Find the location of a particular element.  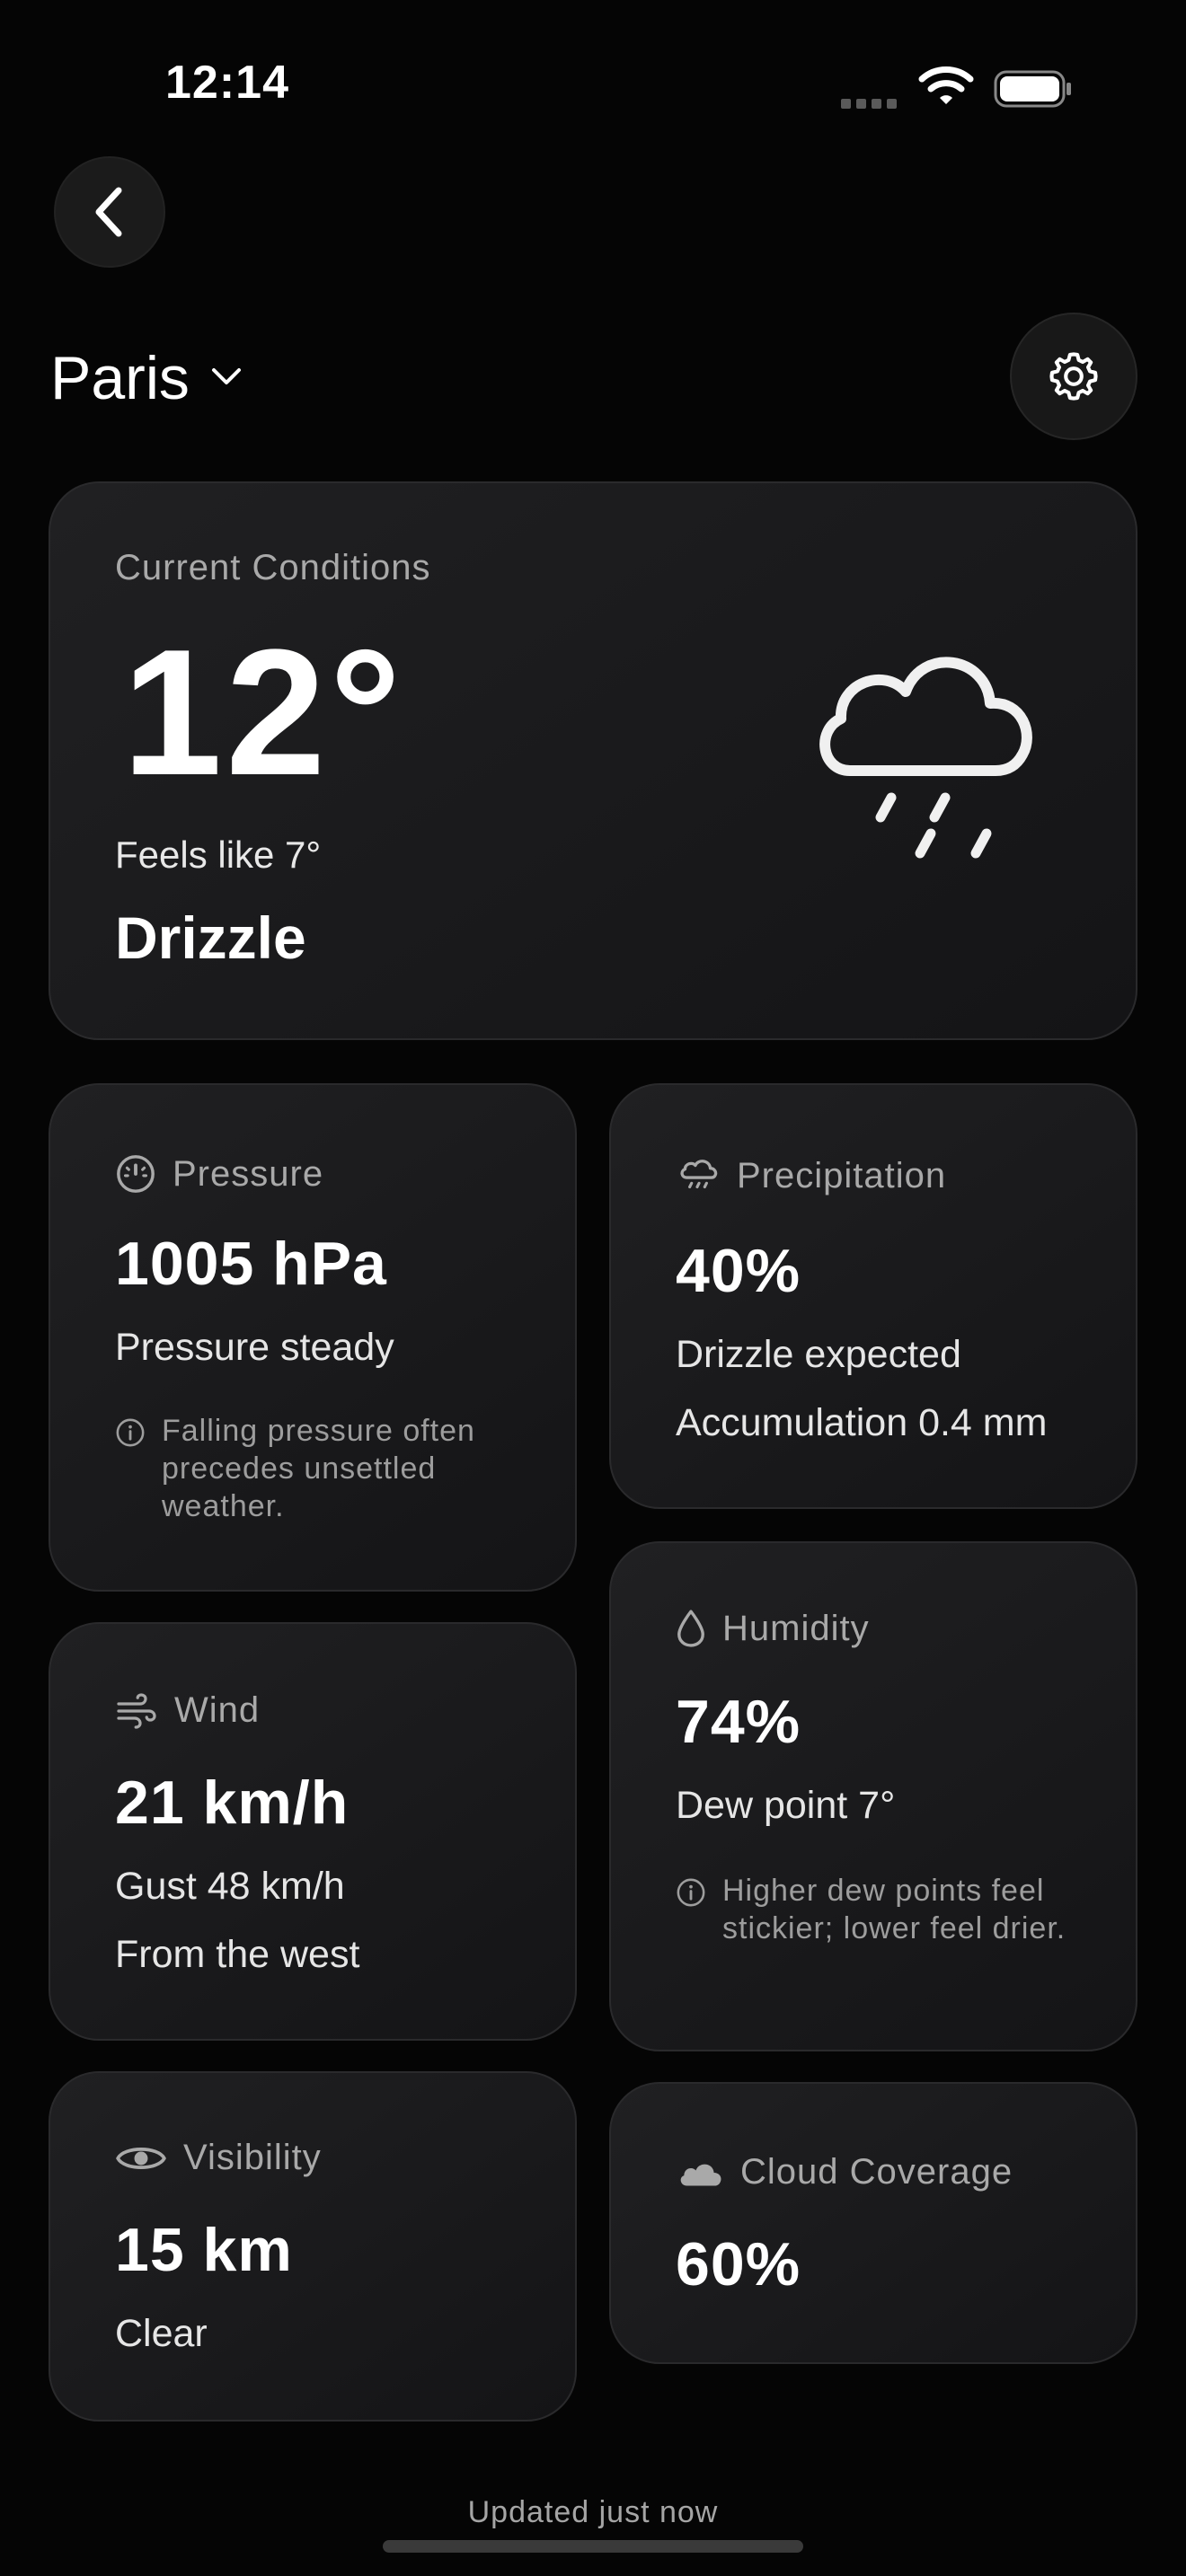

cellular-signal-icon is located at coordinates (871, 105).